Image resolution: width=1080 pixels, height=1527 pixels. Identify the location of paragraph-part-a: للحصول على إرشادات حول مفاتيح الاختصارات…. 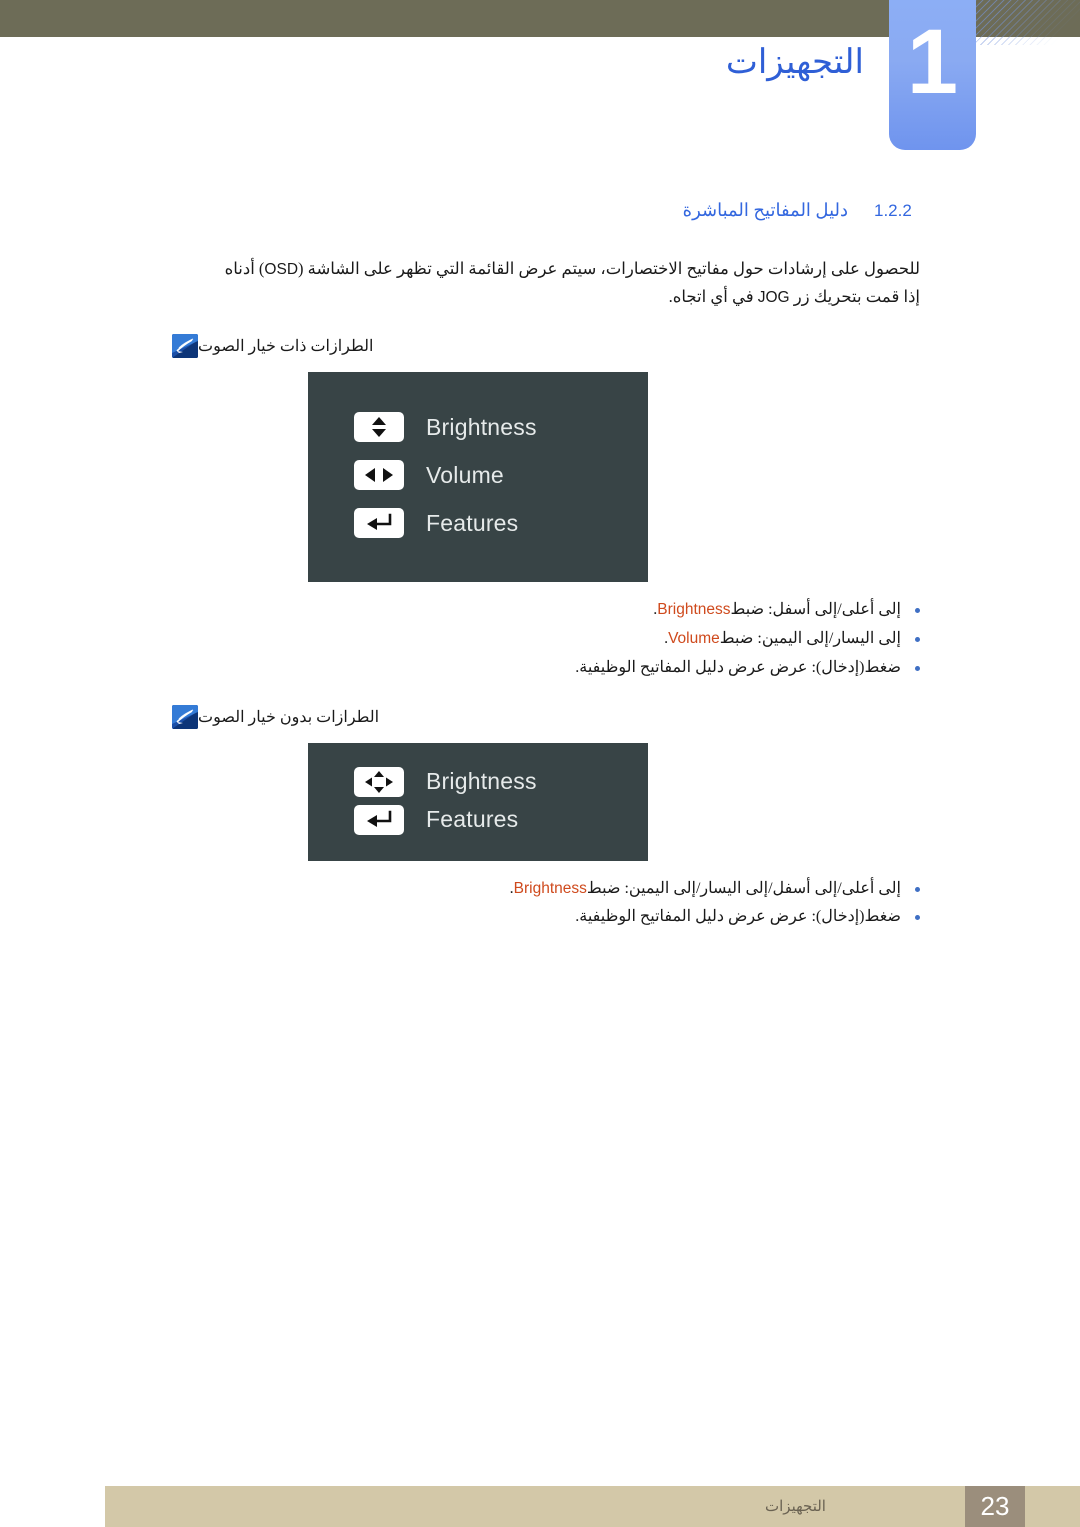
(609, 268).